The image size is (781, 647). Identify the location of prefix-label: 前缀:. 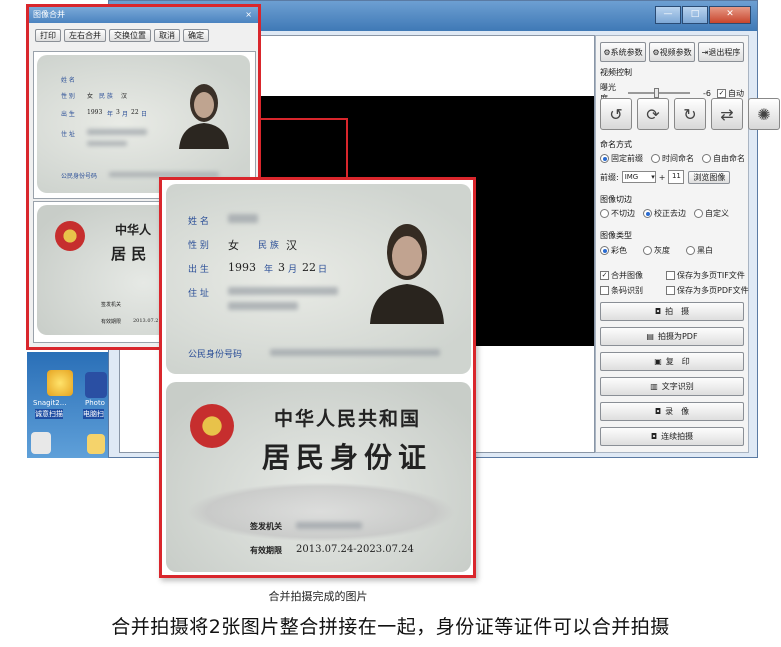
(609, 177).